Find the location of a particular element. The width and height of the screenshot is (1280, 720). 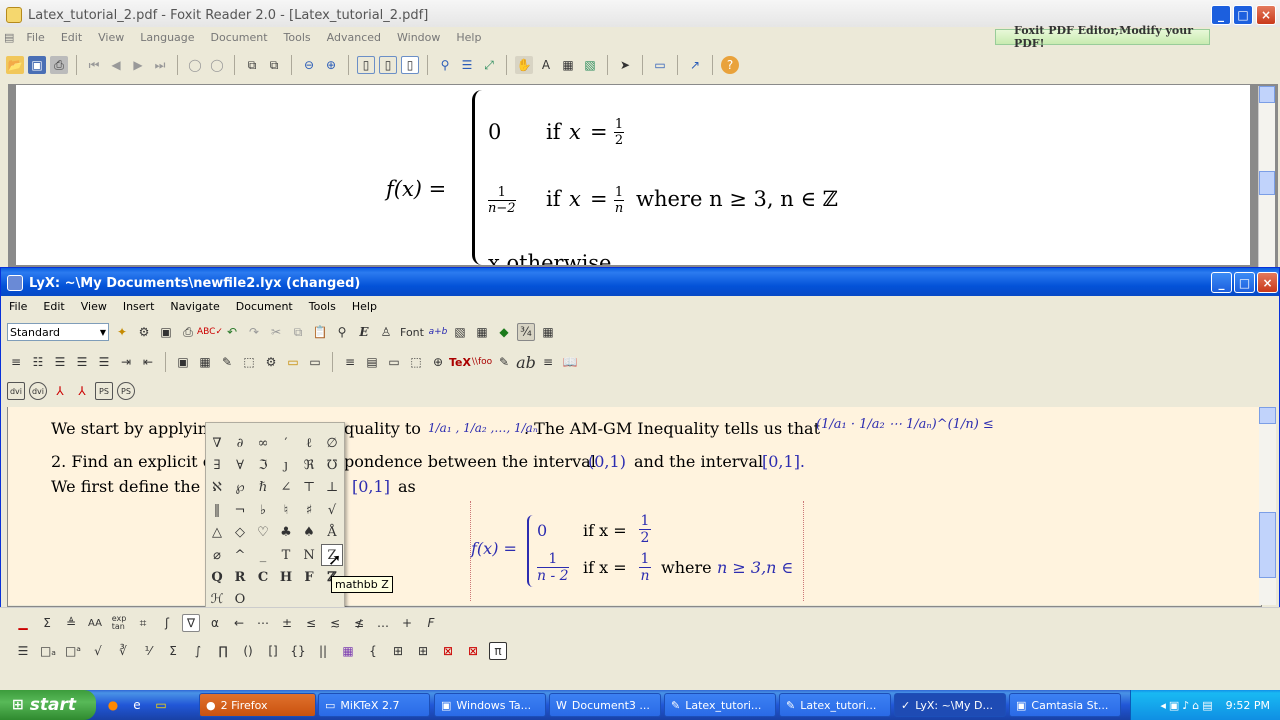

paragraph-style-select: Standard ▼ is located at coordinates (58, 332).